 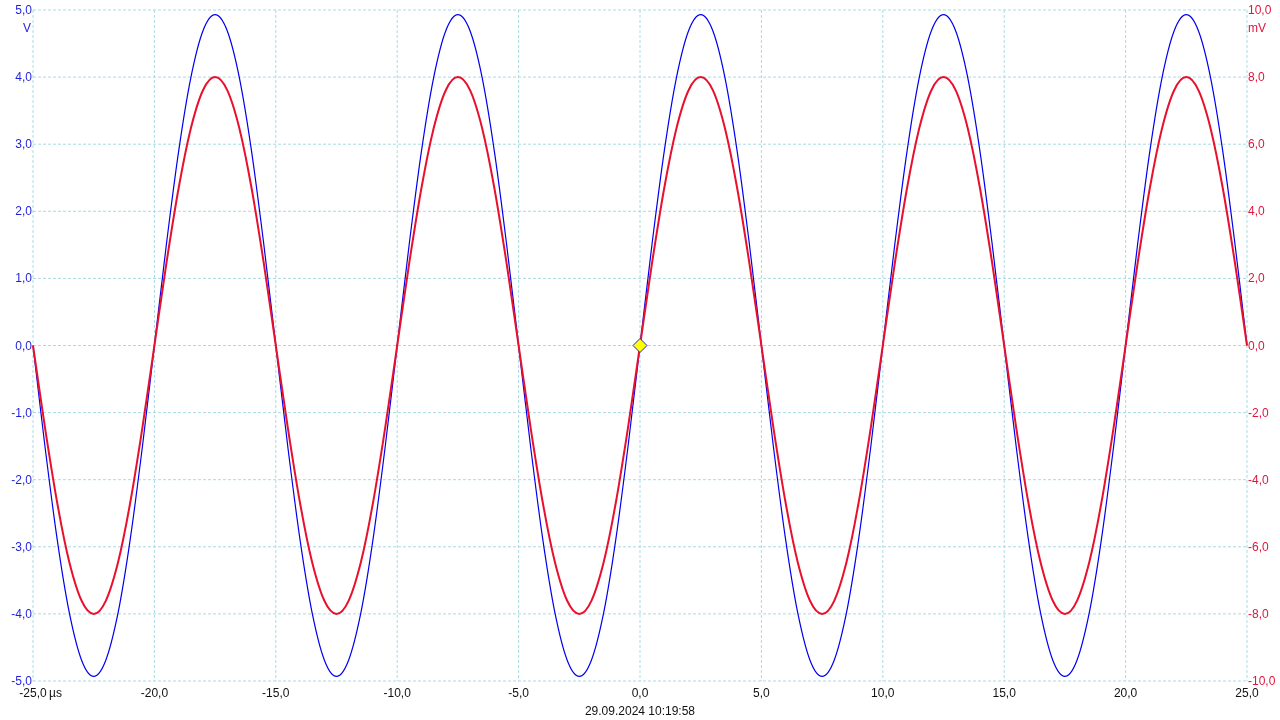 I want to click on secondary-axis-label: 8,0, so click(x=1256, y=77).